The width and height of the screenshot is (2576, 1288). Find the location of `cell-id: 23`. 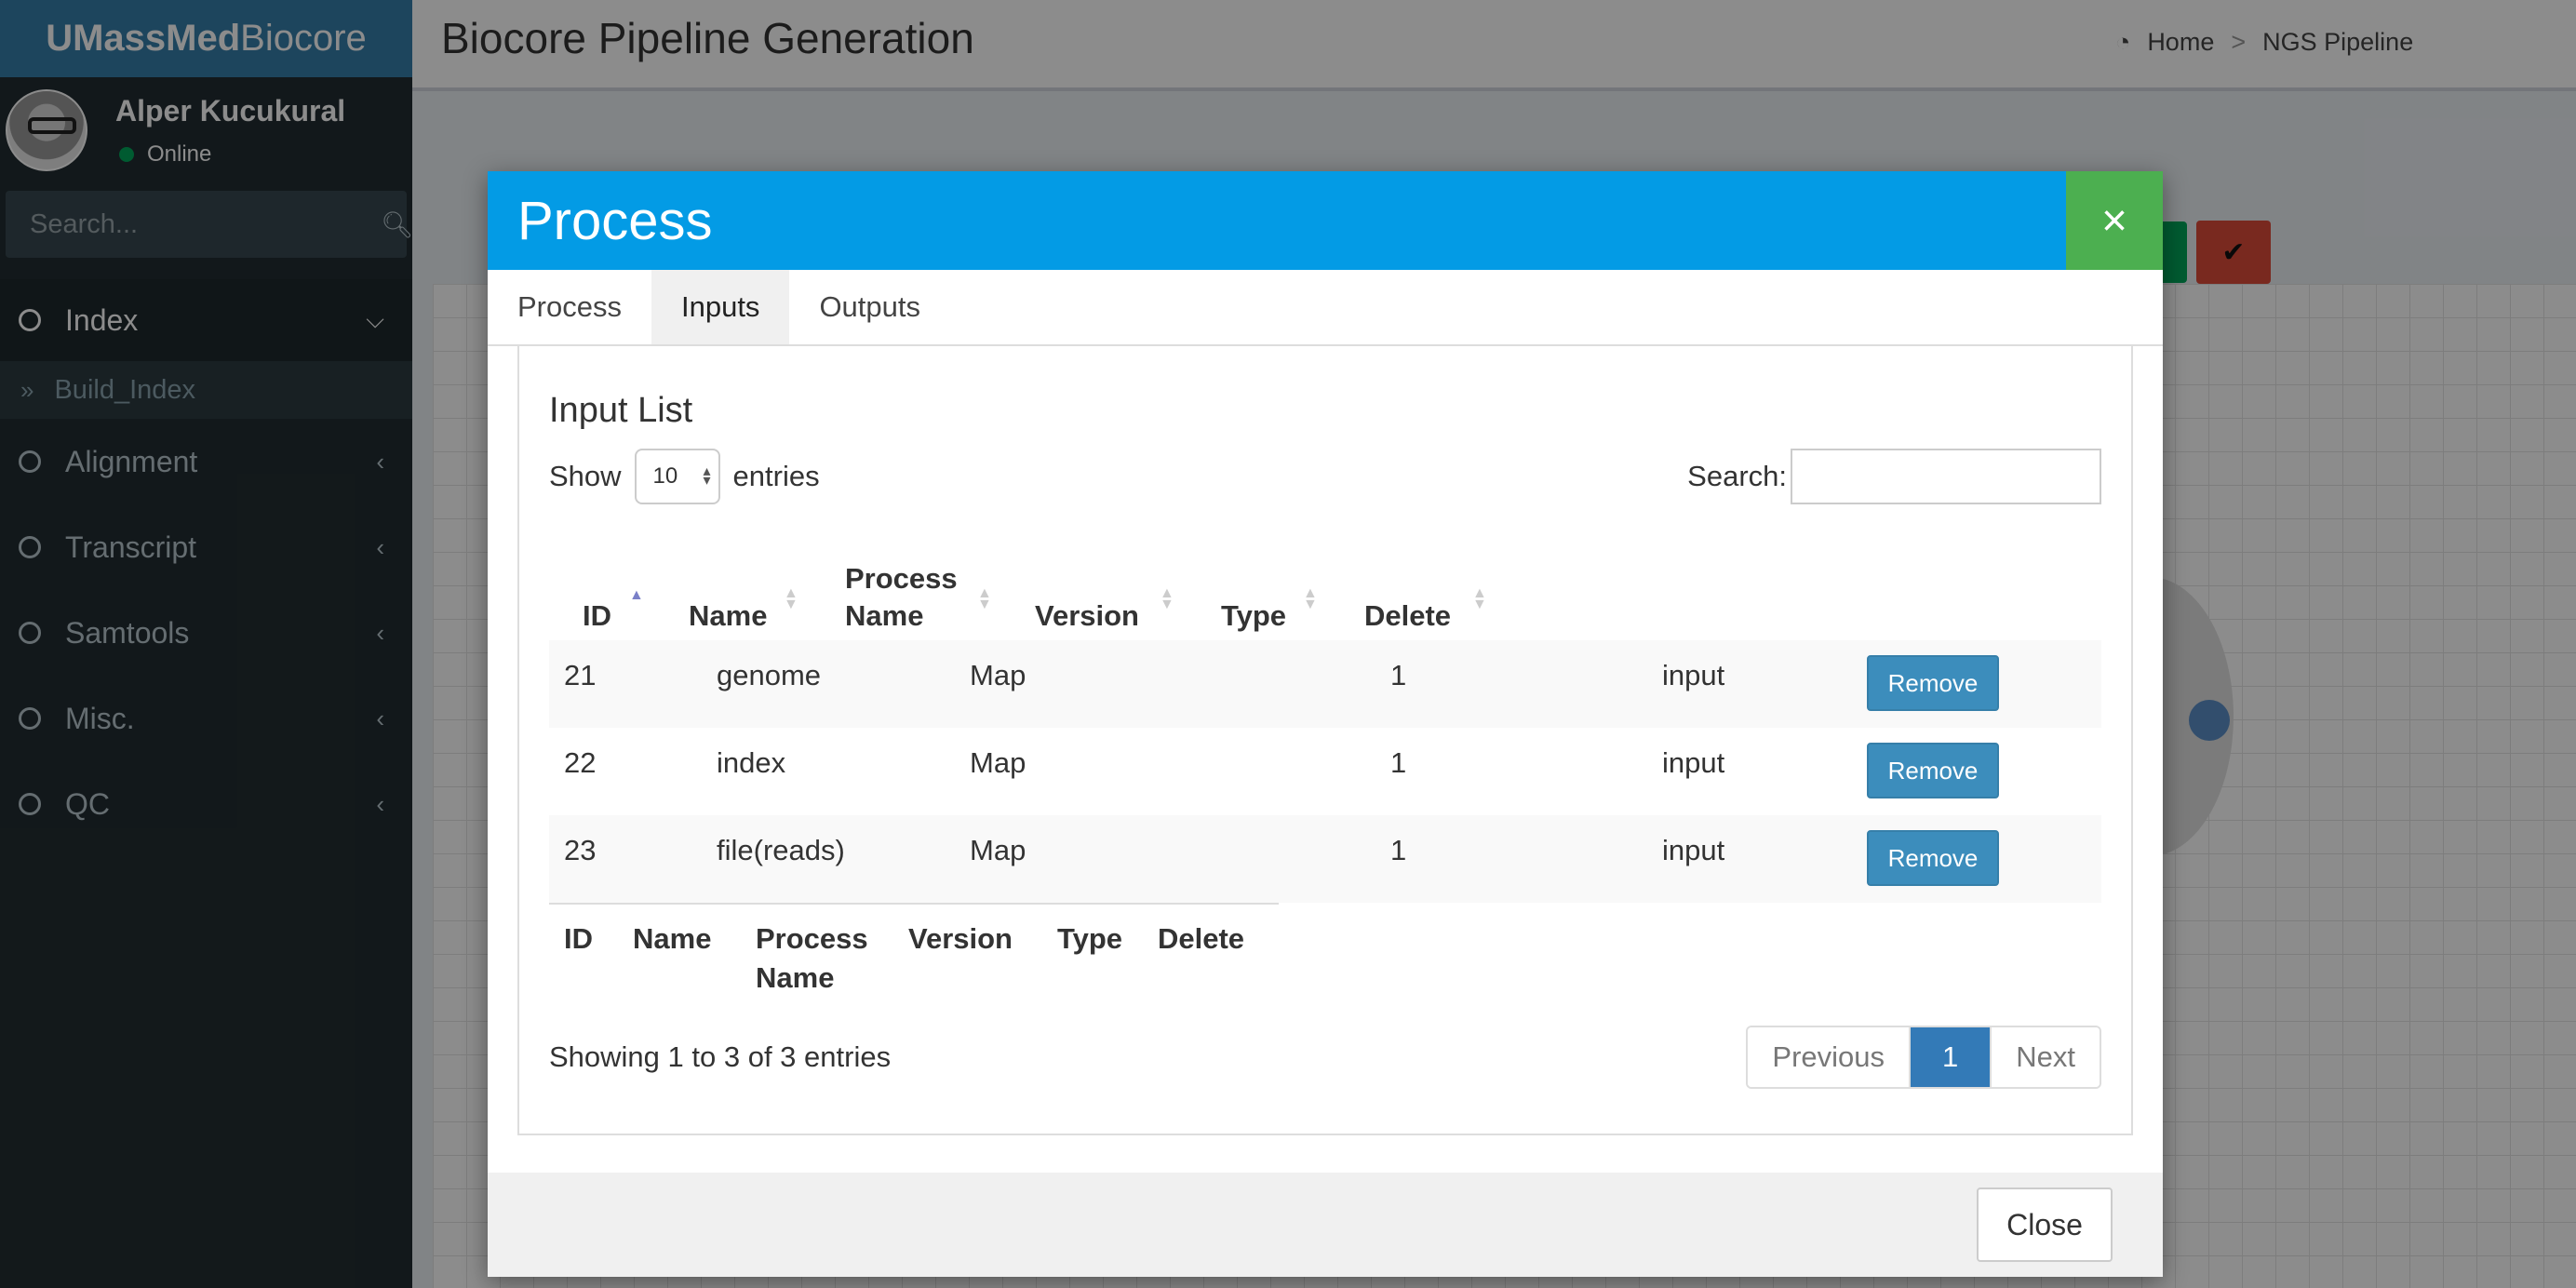

cell-id: 23 is located at coordinates (580, 850).